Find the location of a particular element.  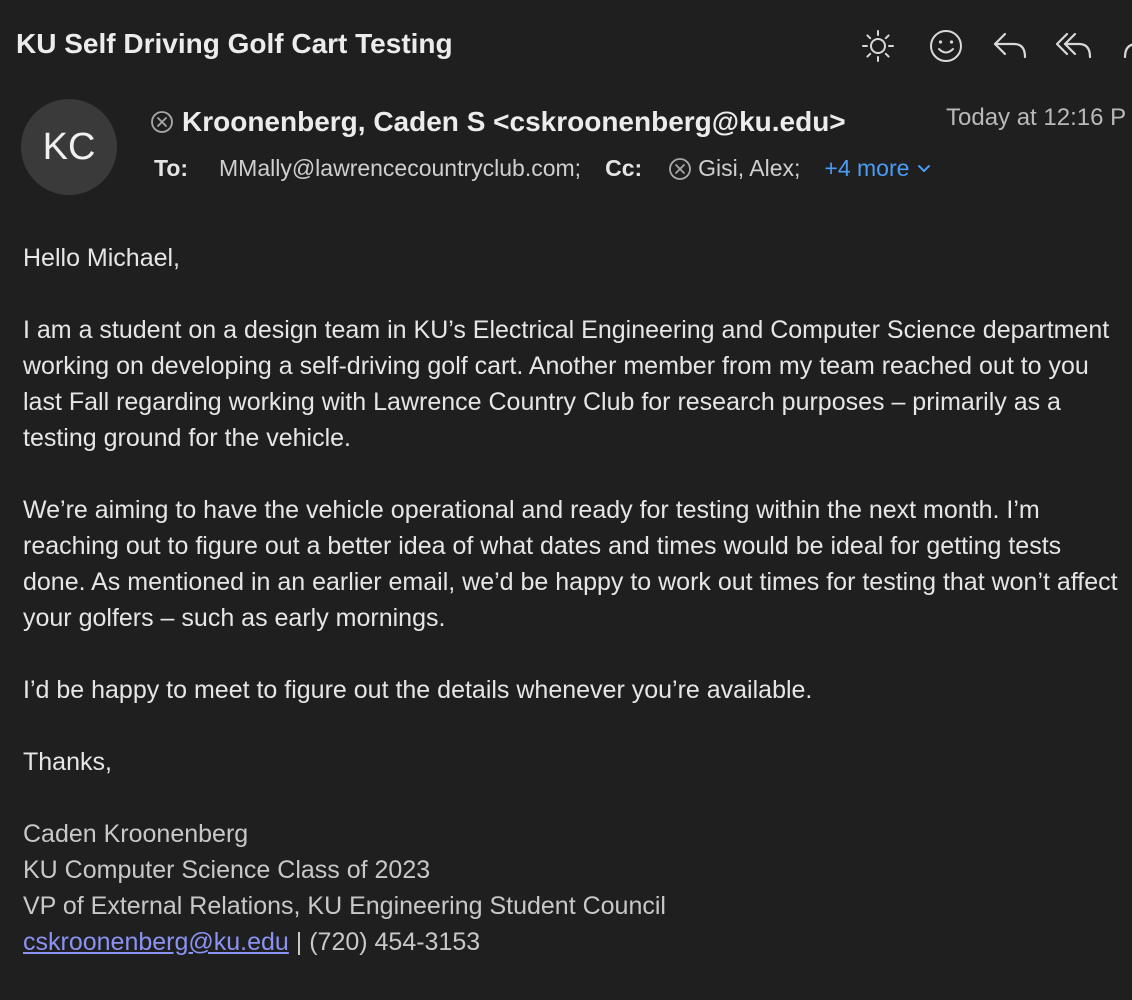

email-subject: KU Self Driving Golf Cart Testing is located at coordinates (234, 43).